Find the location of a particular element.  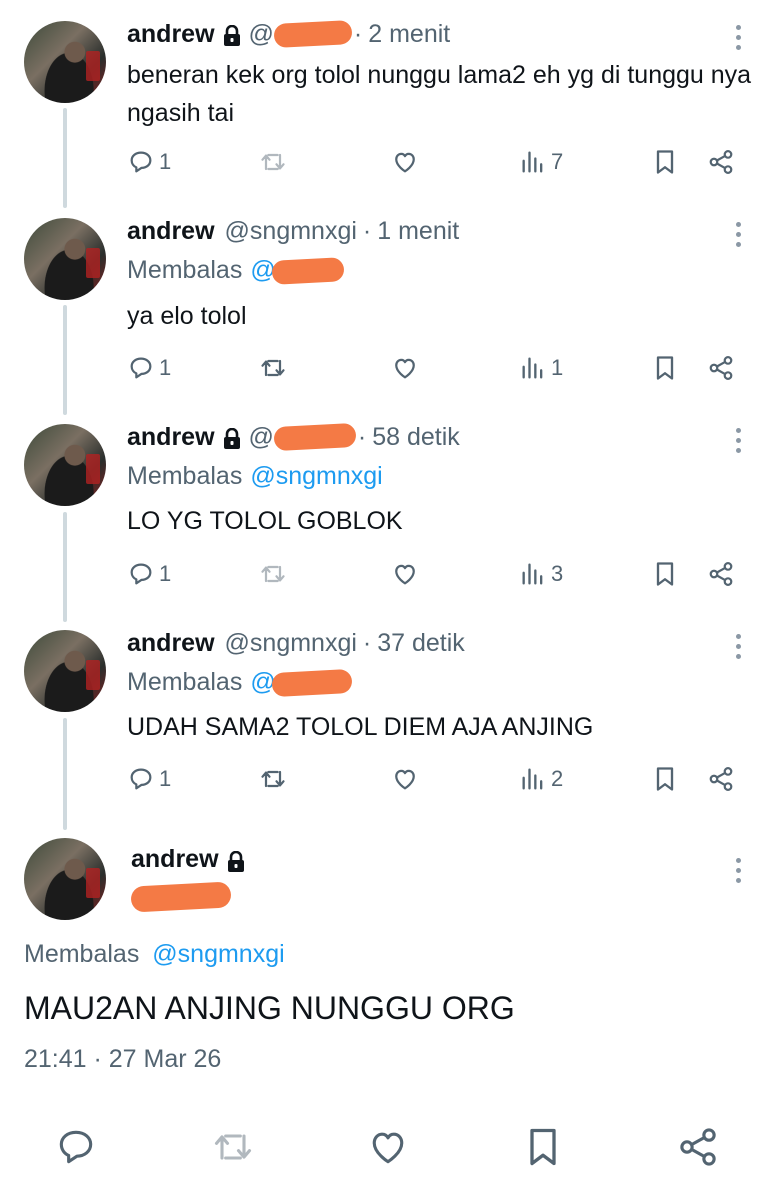

tweet-header: andrew @sngmnxgi · 1 menit is located at coordinates (293, 231).